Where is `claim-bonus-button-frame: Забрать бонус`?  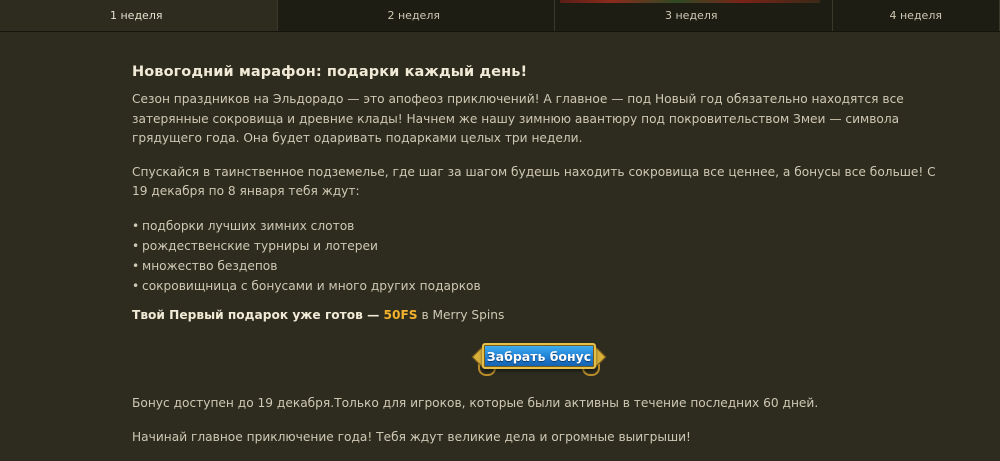 claim-bonus-button-frame: Забрать бонус is located at coordinates (539, 357).